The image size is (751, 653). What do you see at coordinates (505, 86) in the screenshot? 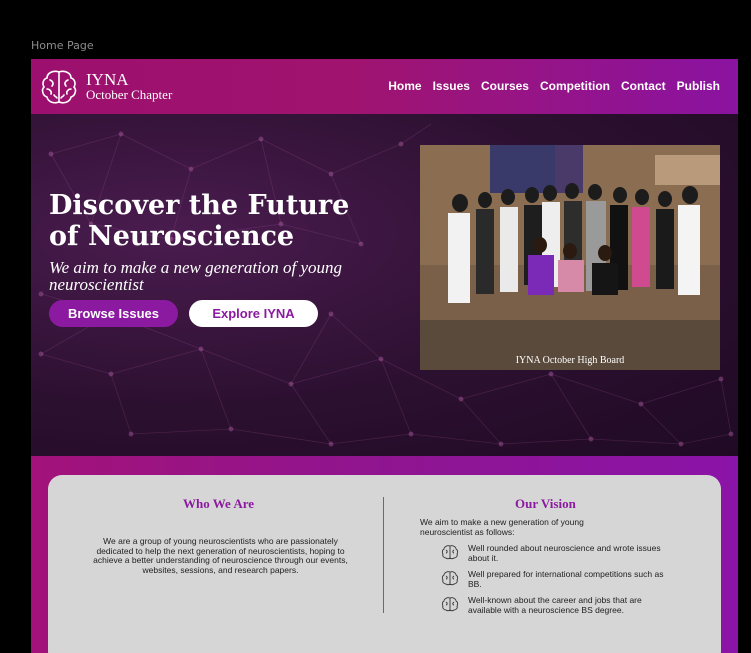
I see `nav-courses: Courses` at bounding box center [505, 86].